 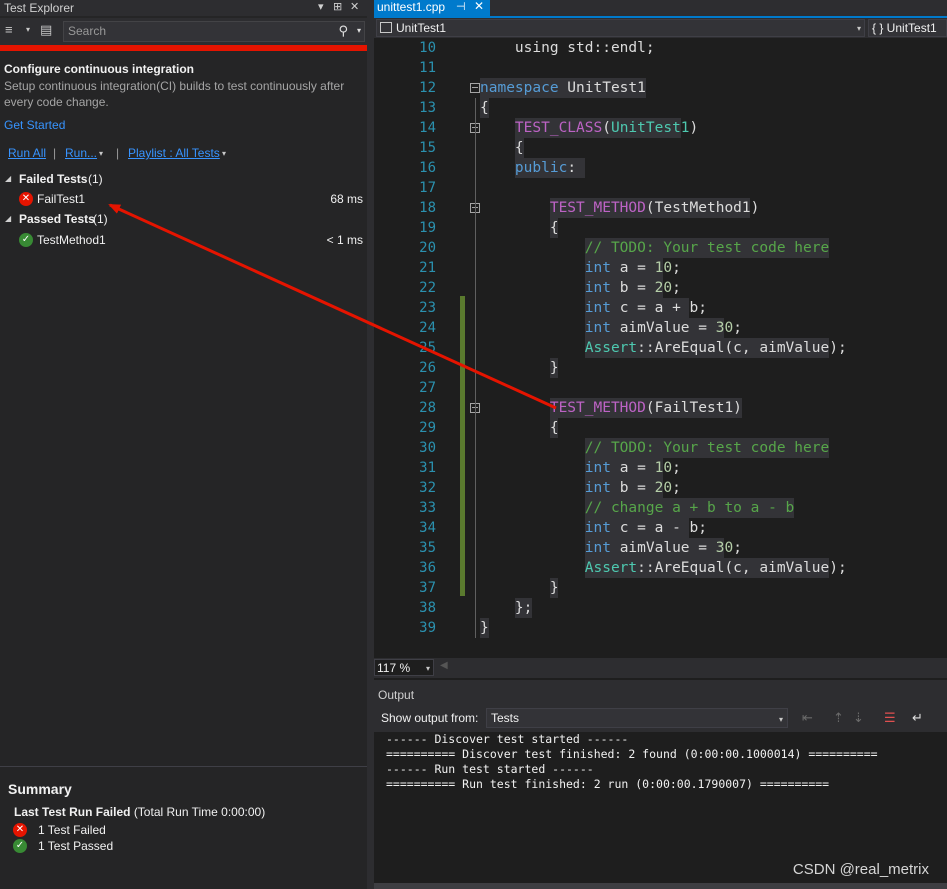 What do you see at coordinates (660, 68) in the screenshot?
I see `code-line: 11` at bounding box center [660, 68].